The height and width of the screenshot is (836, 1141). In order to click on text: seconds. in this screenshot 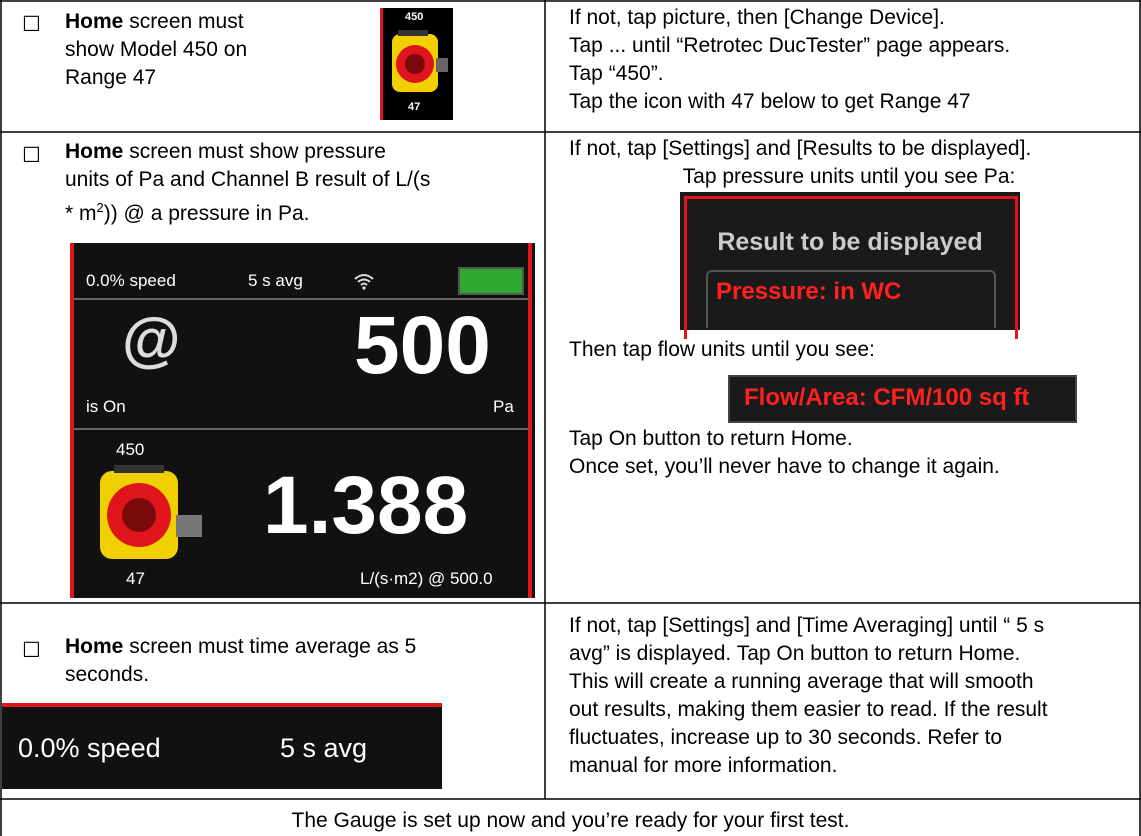, I will do `click(107, 674)`.